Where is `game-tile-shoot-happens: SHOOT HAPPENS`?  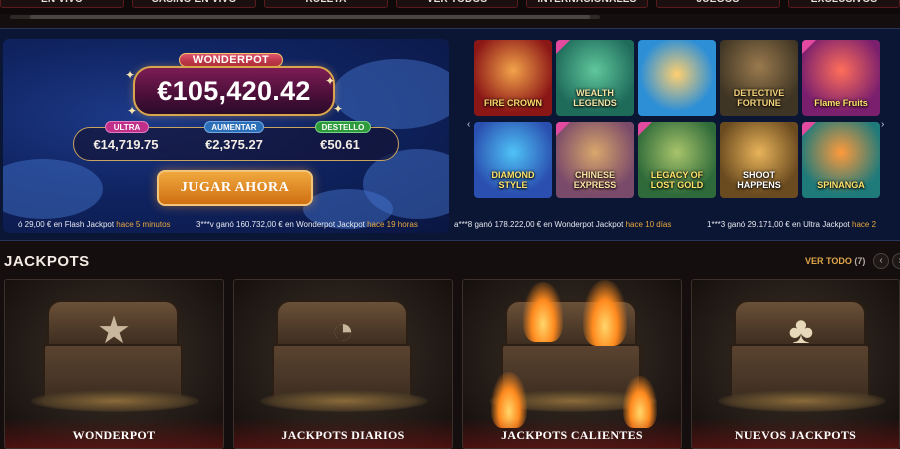
game-tile-shoot-happens: SHOOT HAPPENS is located at coordinates (759, 160).